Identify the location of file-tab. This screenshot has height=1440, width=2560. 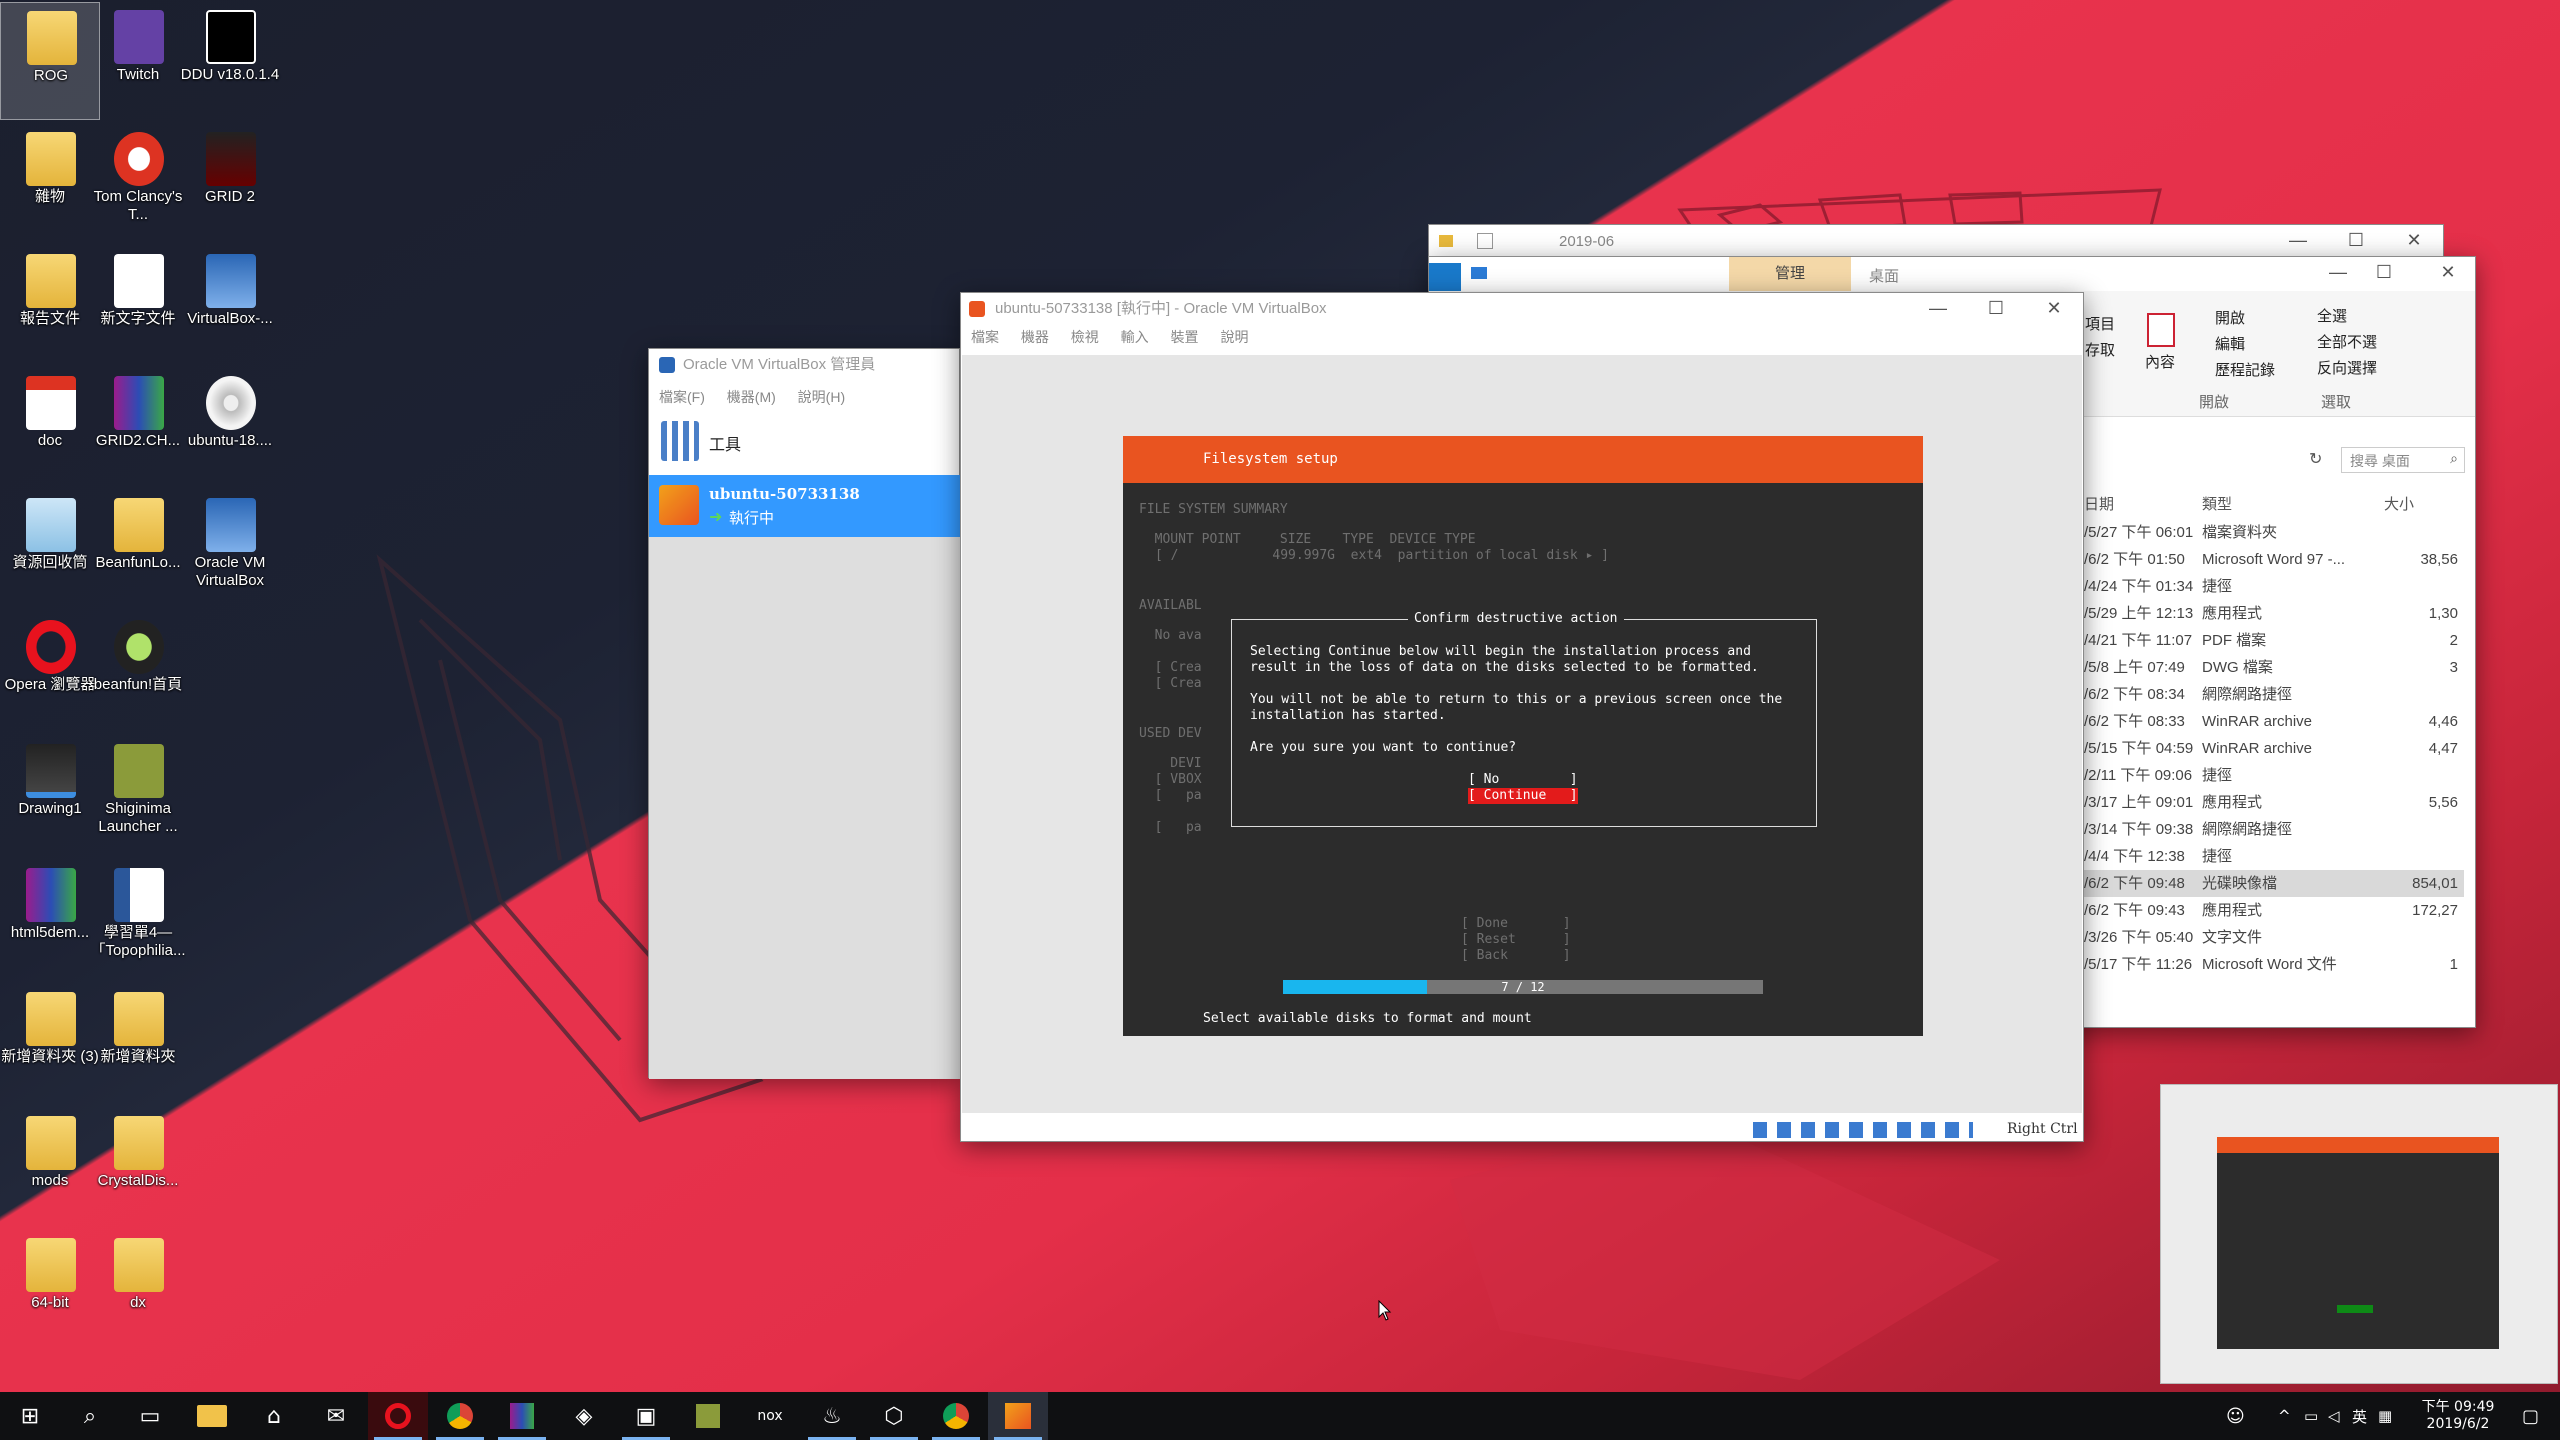
(1445, 277).